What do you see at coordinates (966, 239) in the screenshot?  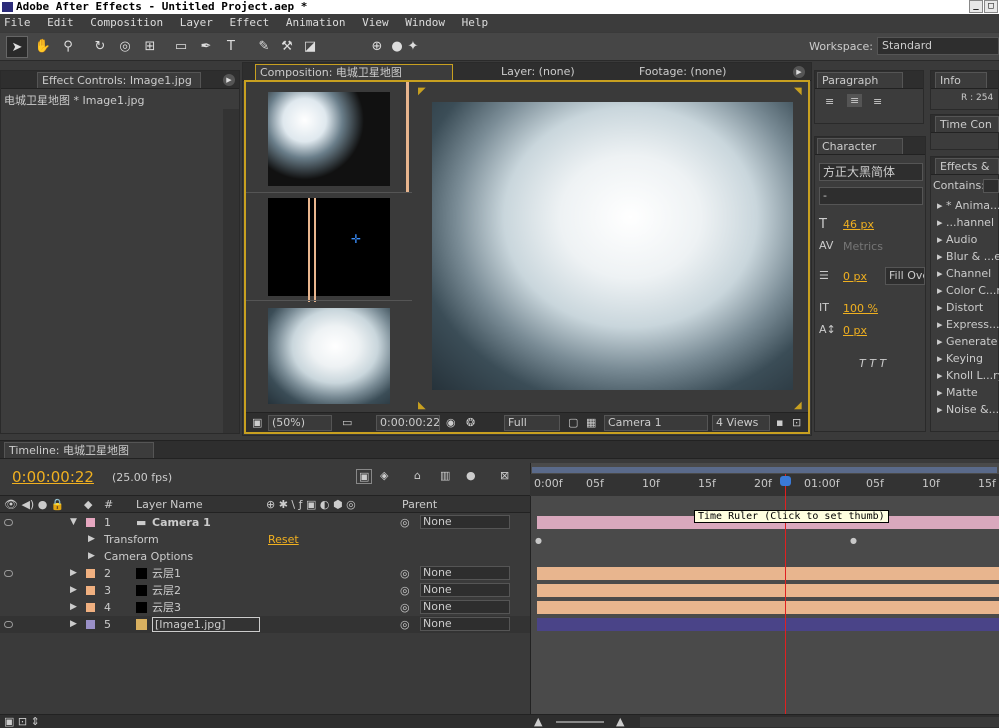 I see `list-item: ▸ Audio` at bounding box center [966, 239].